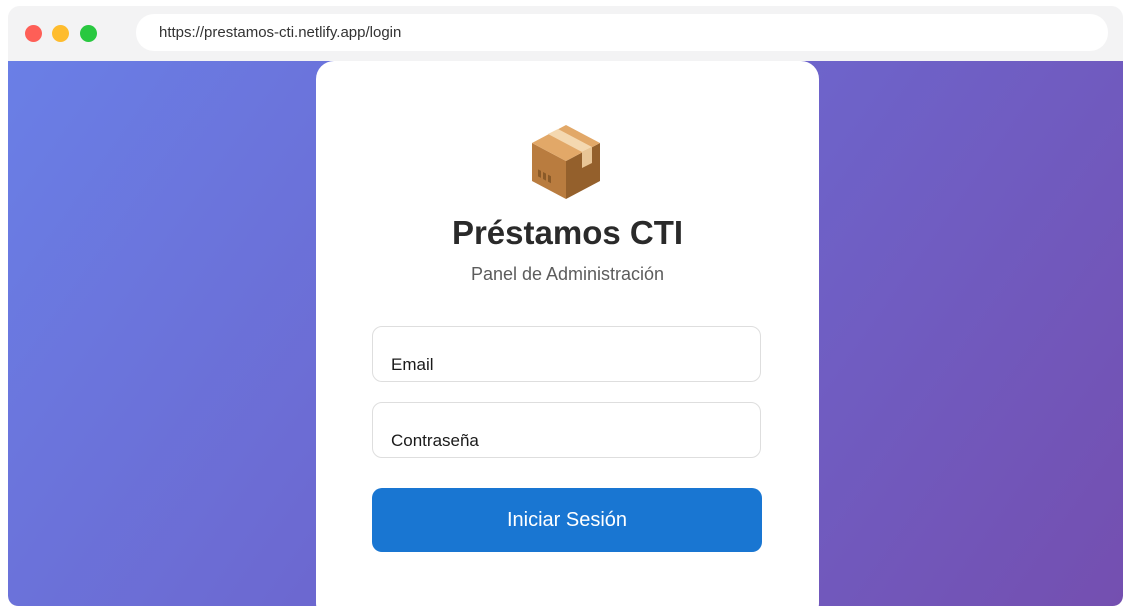 The height and width of the screenshot is (606, 1123). What do you see at coordinates (622, 32) in the screenshot?
I see `address-bar: https://prestamos-cti.netlify.app/login` at bounding box center [622, 32].